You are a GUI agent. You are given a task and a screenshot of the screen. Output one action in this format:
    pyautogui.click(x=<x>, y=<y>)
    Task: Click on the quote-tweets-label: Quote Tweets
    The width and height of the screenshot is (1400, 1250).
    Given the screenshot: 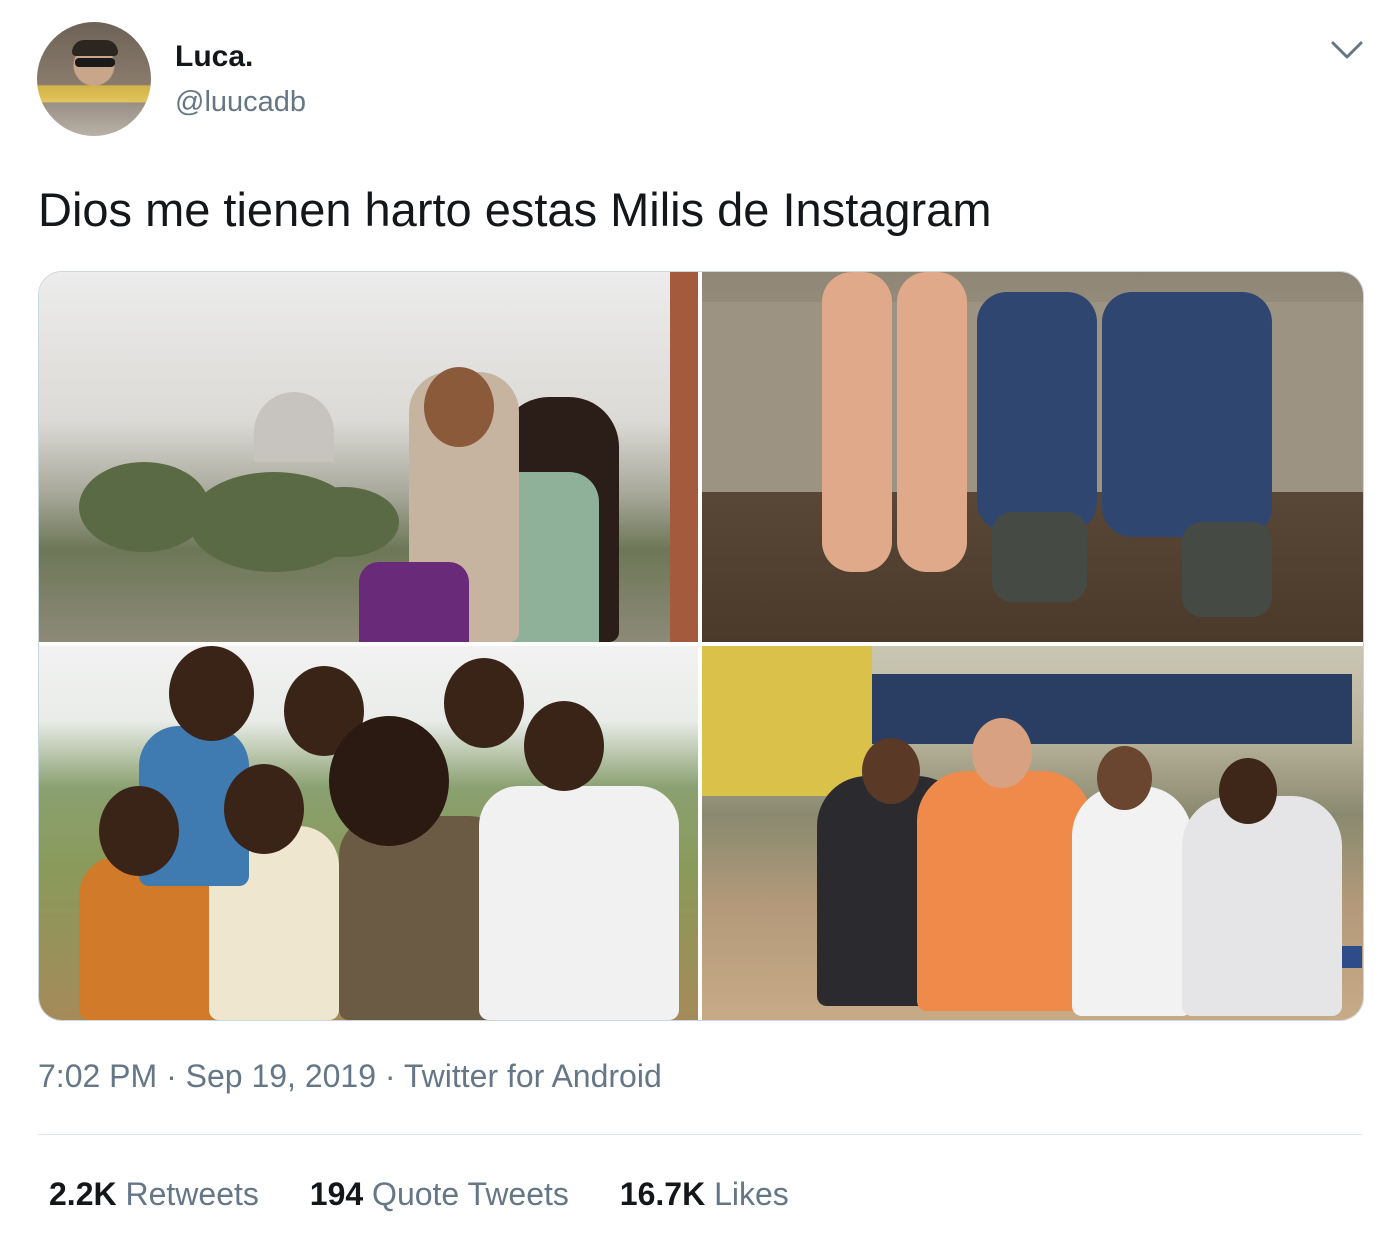 What is the action you would take?
    pyautogui.click(x=470, y=1194)
    